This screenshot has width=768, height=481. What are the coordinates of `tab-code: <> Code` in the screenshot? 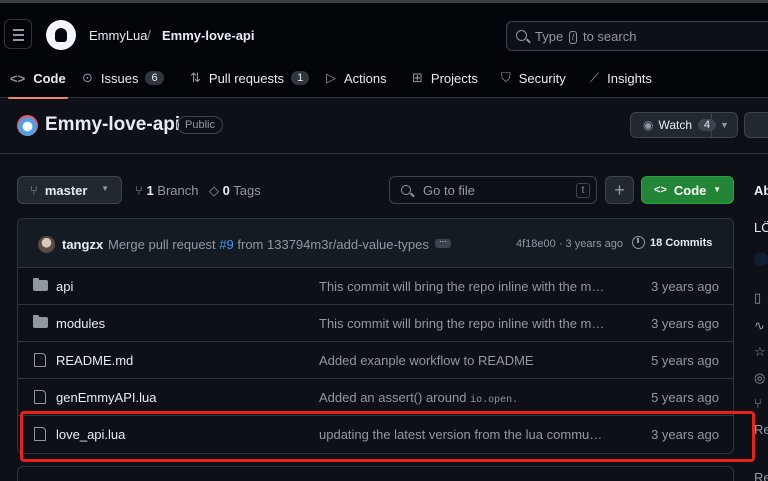 It's located at (38, 78).